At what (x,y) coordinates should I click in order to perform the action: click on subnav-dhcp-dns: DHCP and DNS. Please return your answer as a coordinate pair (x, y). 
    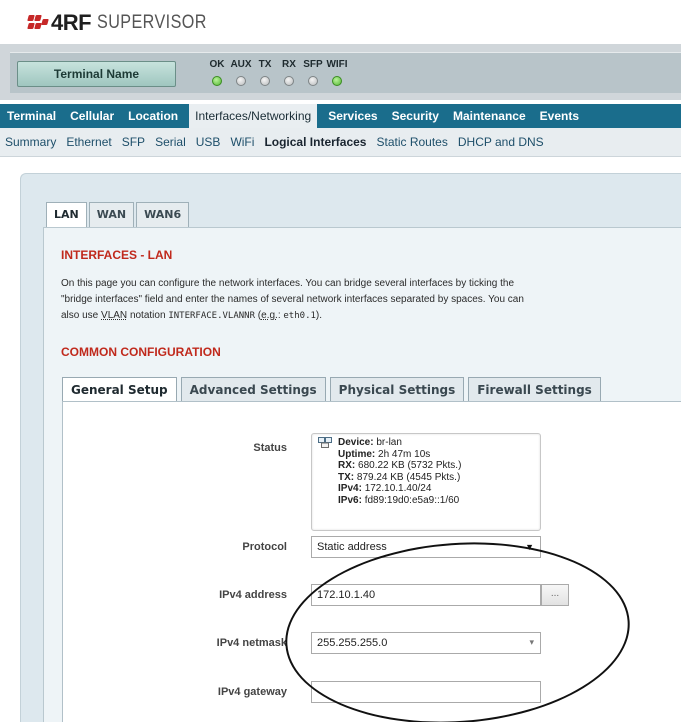
    Looking at the image, I should click on (501, 142).